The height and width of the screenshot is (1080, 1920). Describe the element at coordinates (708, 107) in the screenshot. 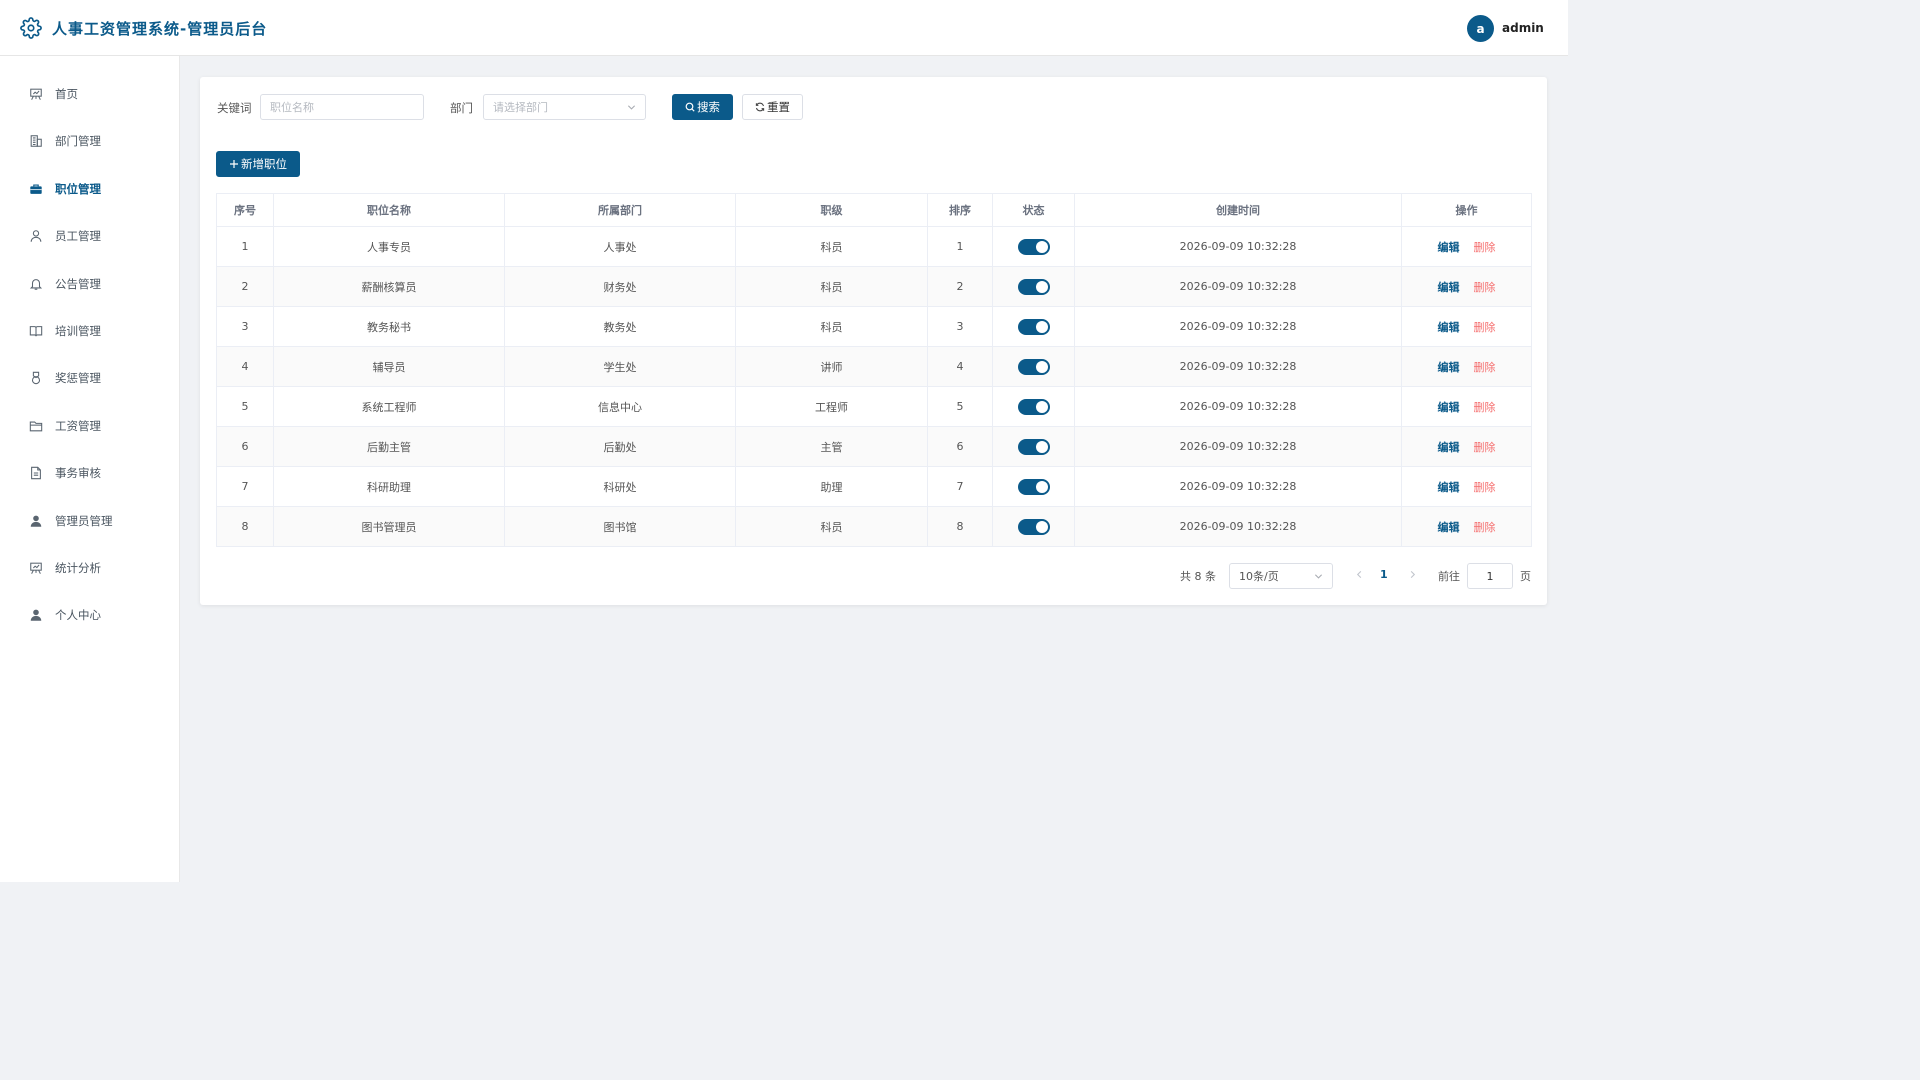

I see `search-button-label: 搜索` at that location.